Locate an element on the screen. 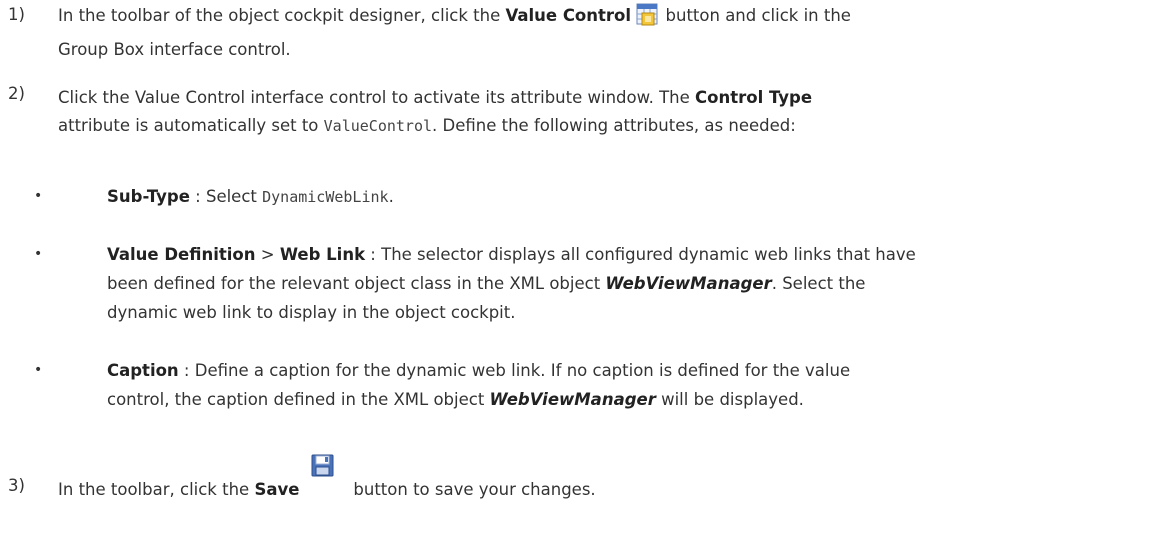 The image size is (1171, 540). step-text-part: Group Box interface control. is located at coordinates (174, 49).